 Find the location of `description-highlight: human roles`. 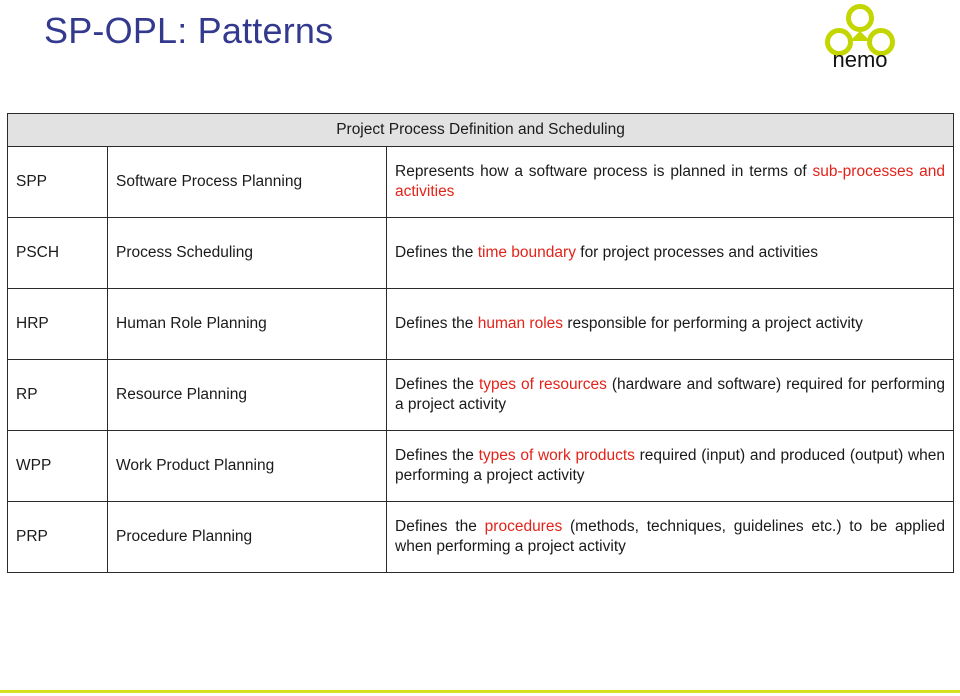

description-highlight: human roles is located at coordinates (520, 324).